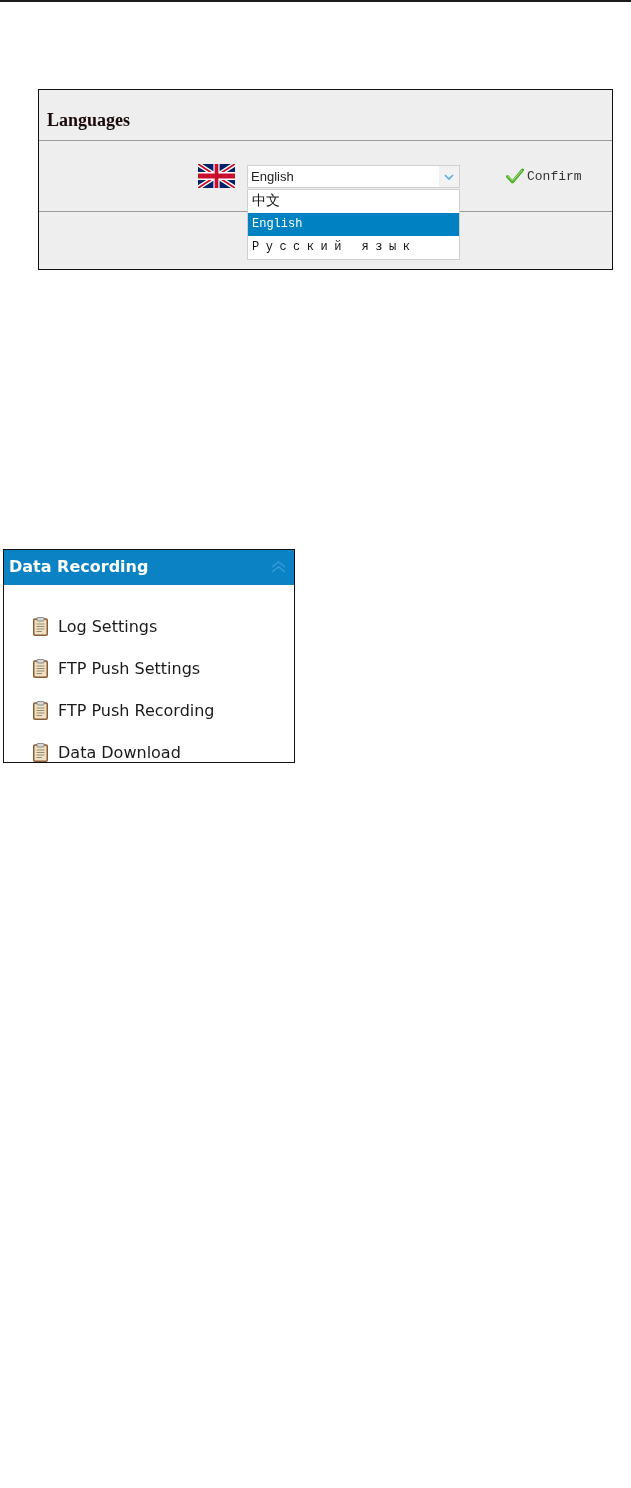  Describe the element at coordinates (278, 566) in the screenshot. I see `double-chevron-up-icon` at that location.